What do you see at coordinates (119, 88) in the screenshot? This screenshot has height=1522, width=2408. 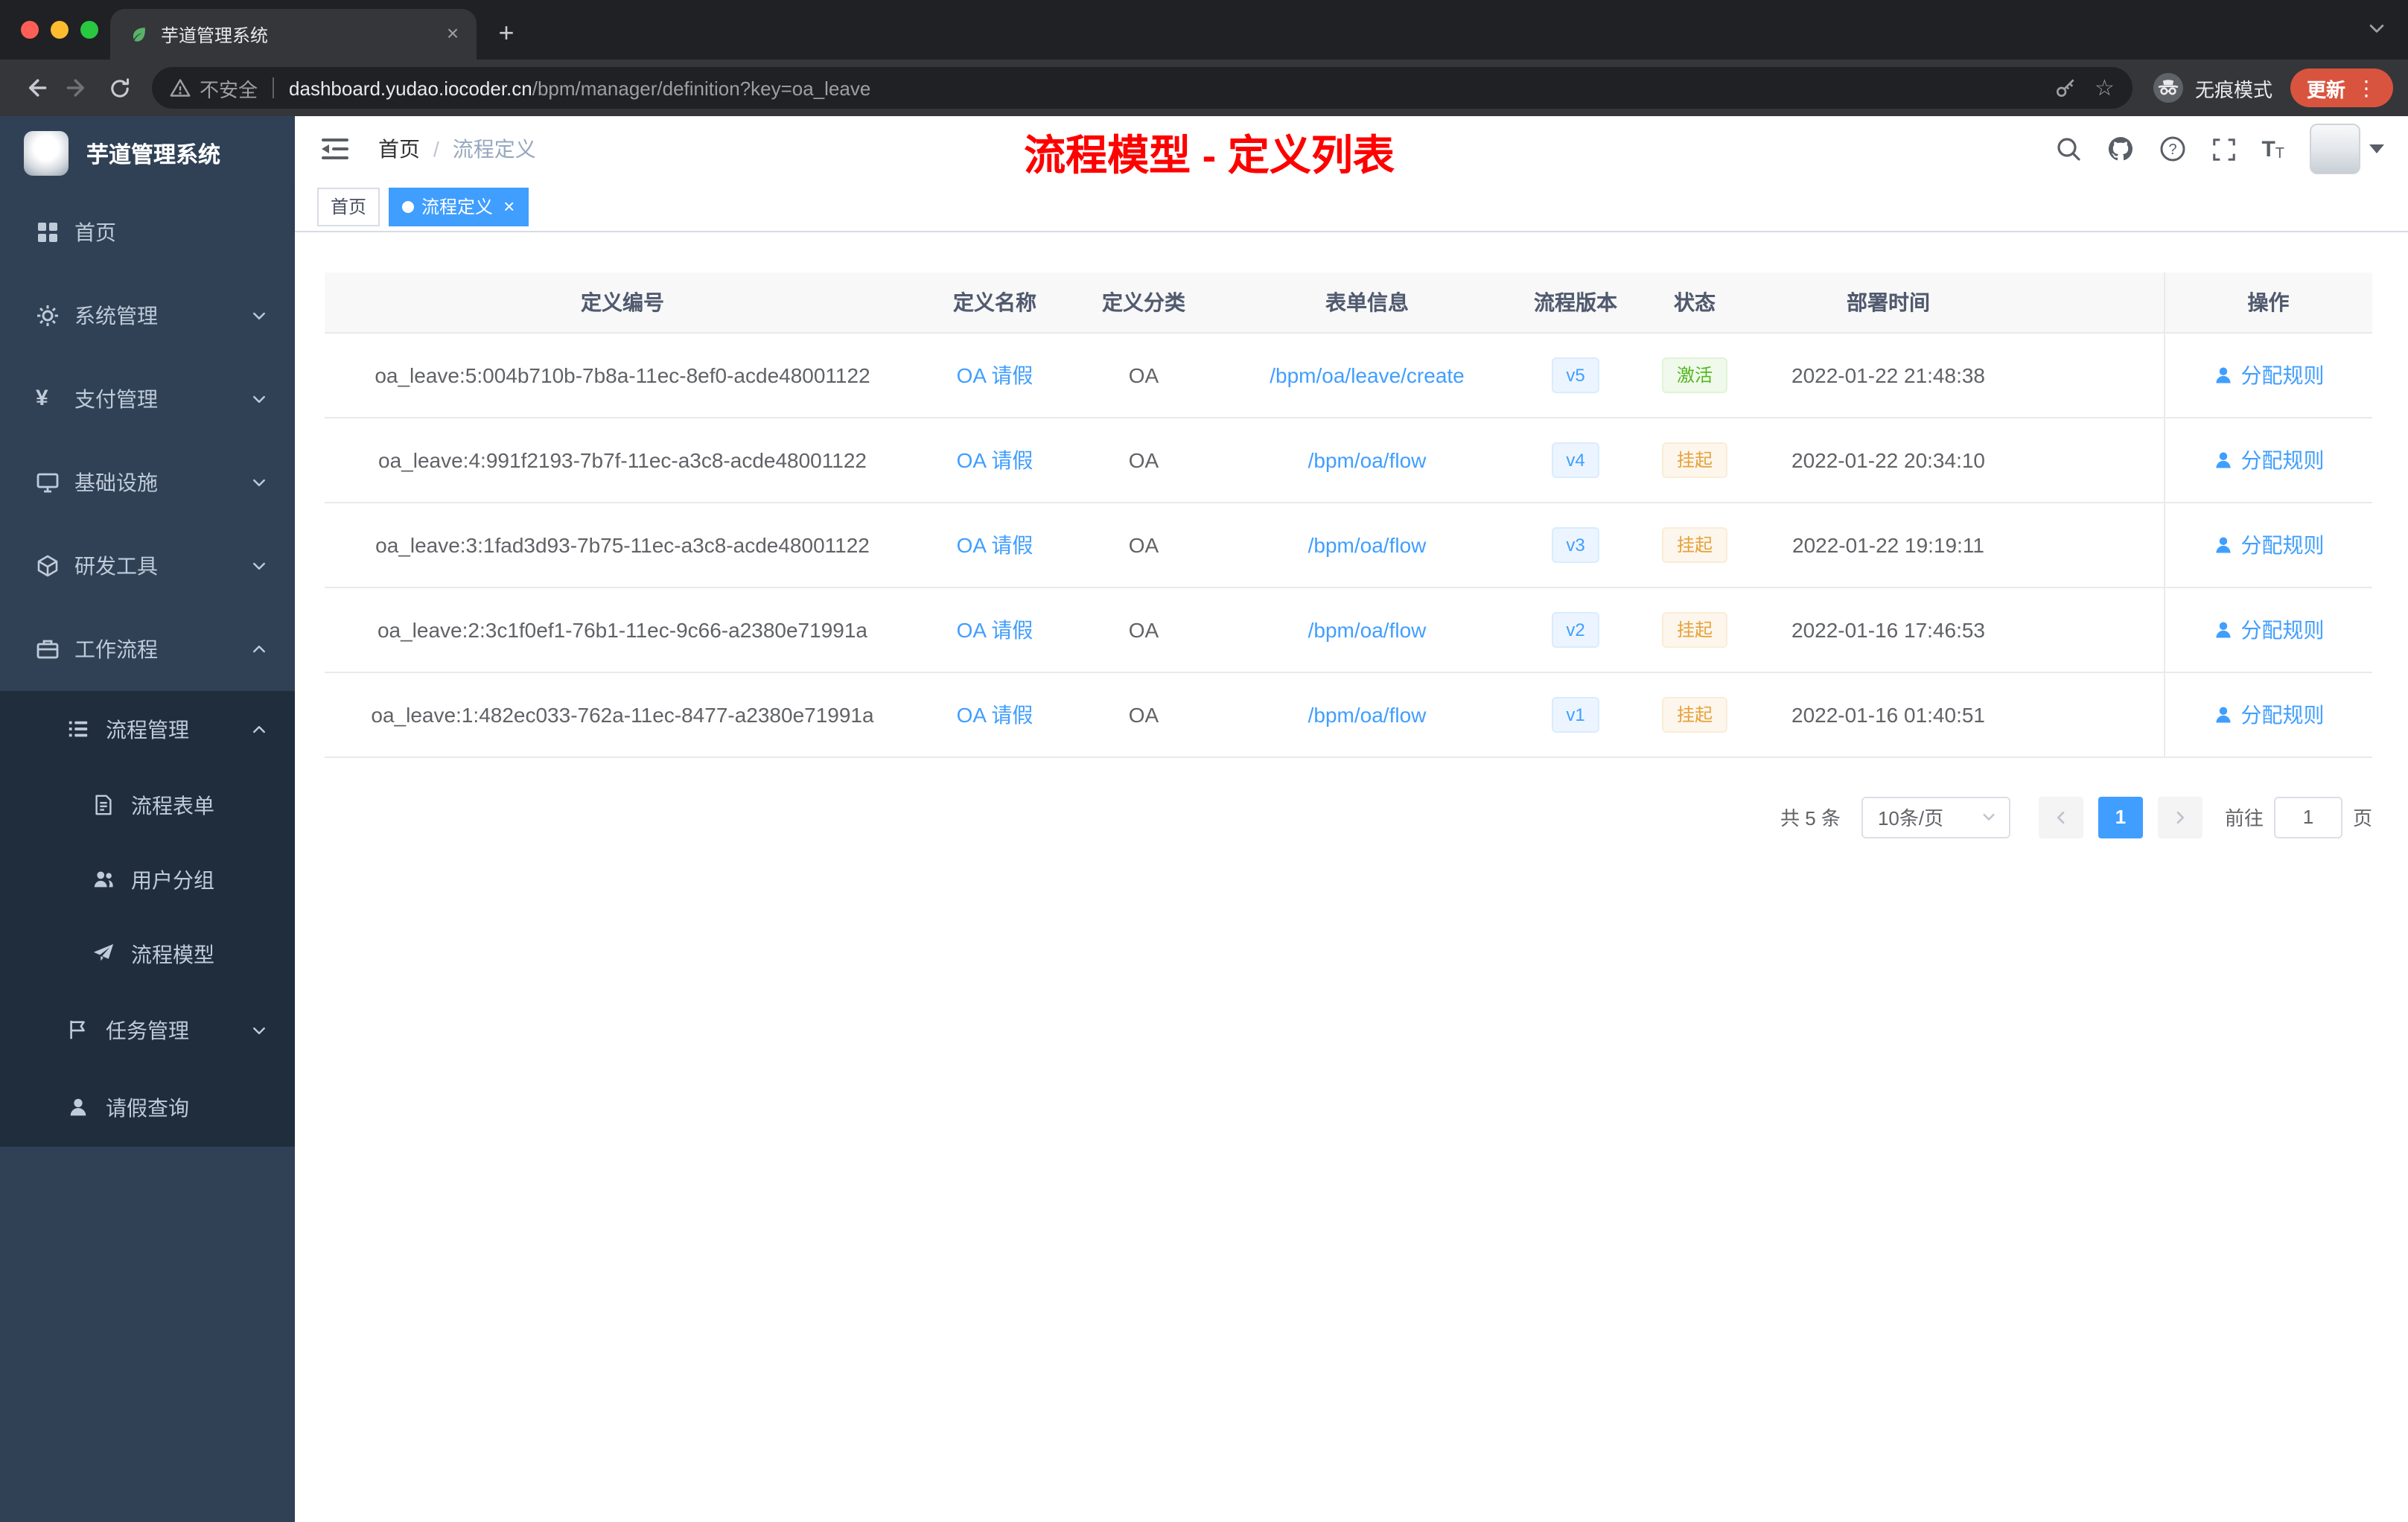 I see `reload-button` at bounding box center [119, 88].